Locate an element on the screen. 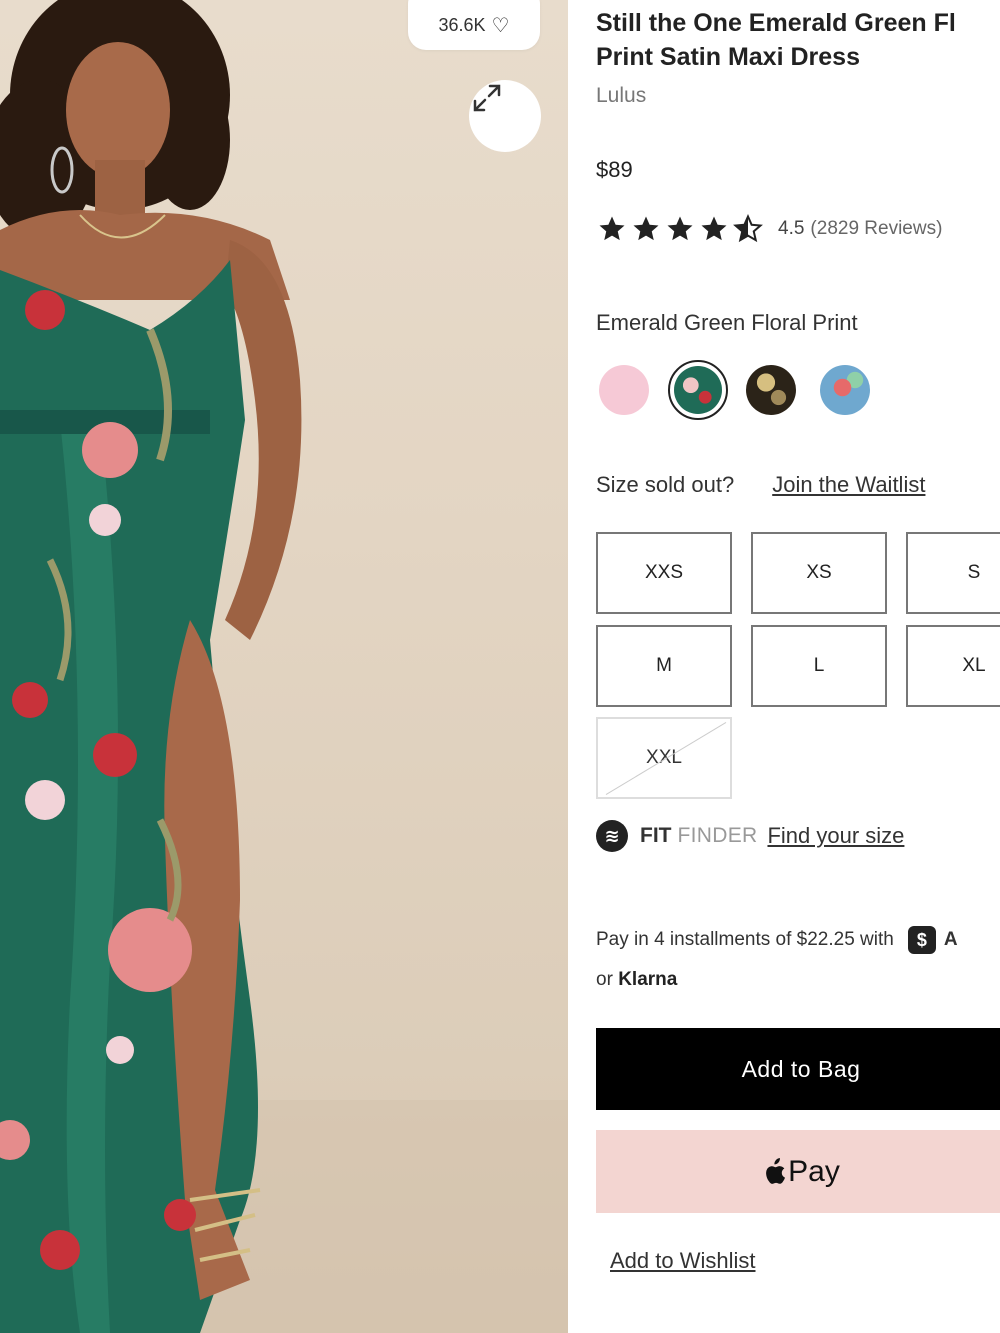 The image size is (1000, 1333). size-sold-out-label: Size sold out? is located at coordinates (665, 484).